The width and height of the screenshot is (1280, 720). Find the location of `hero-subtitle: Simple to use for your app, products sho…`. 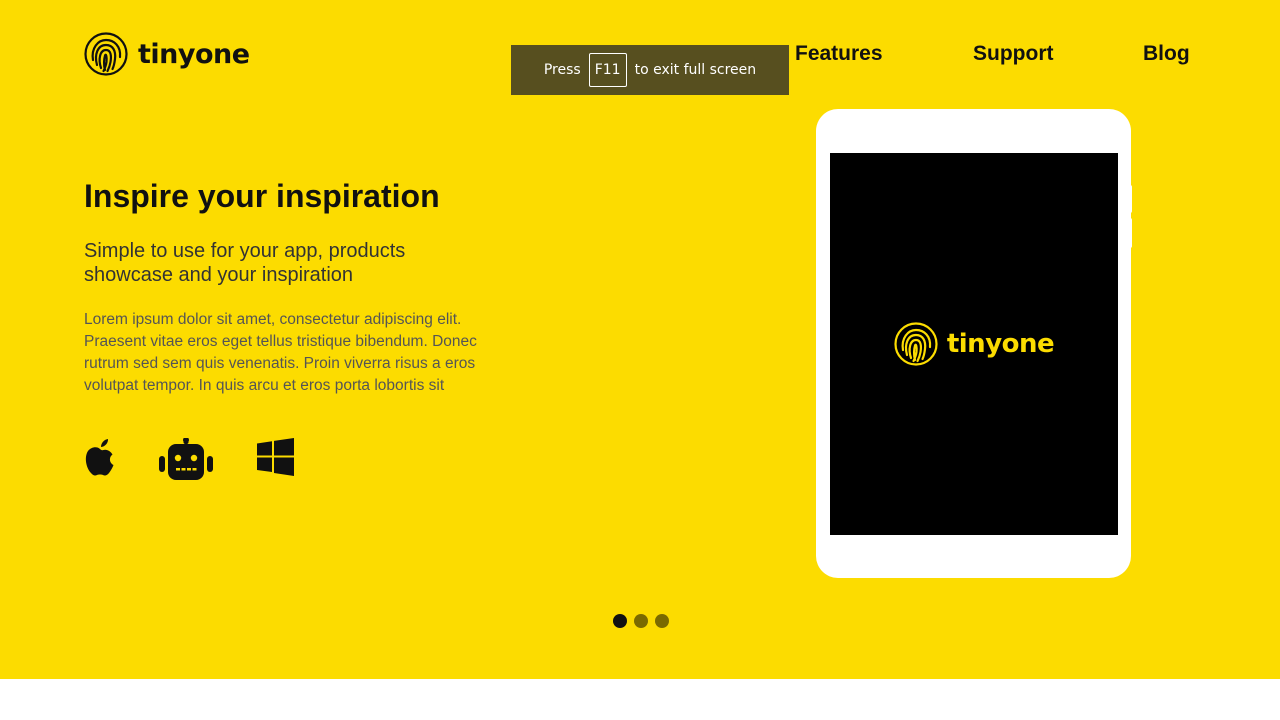

hero-subtitle: Simple to use for your app, products sho… is located at coordinates (245, 263).